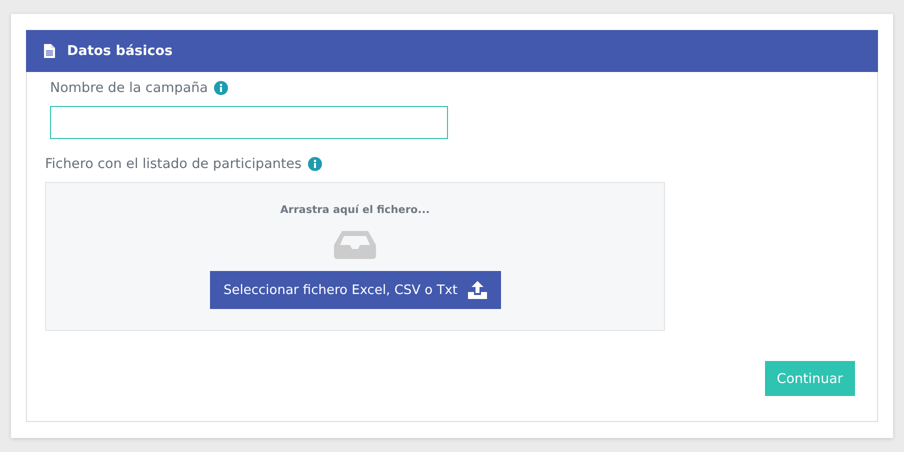 This screenshot has width=904, height=452. Describe the element at coordinates (173, 164) in the screenshot. I see `field-label: Fichero con el listado de participantes` at that location.